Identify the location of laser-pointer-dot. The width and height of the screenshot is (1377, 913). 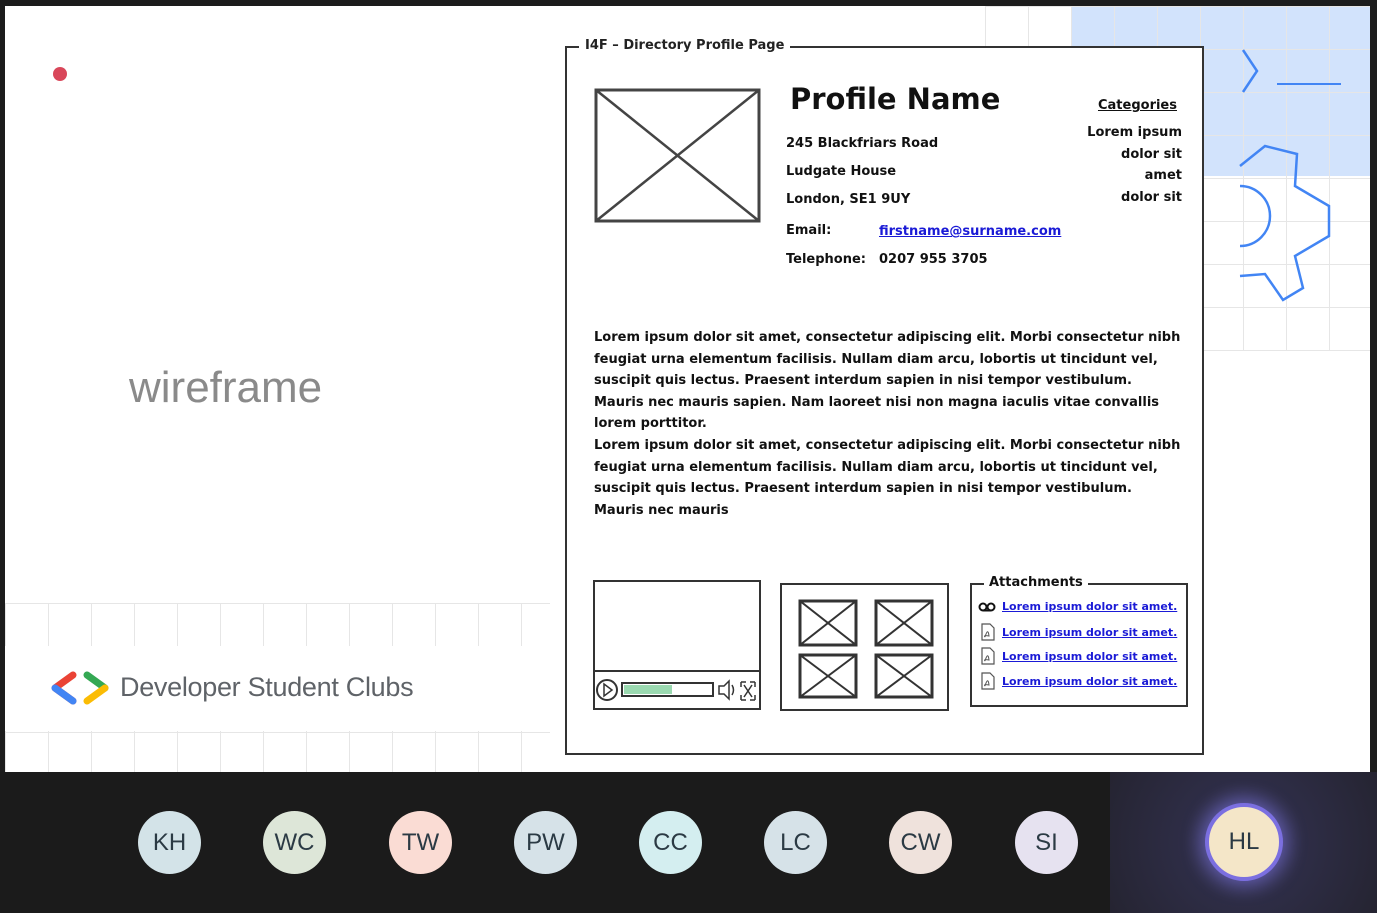
(60, 74).